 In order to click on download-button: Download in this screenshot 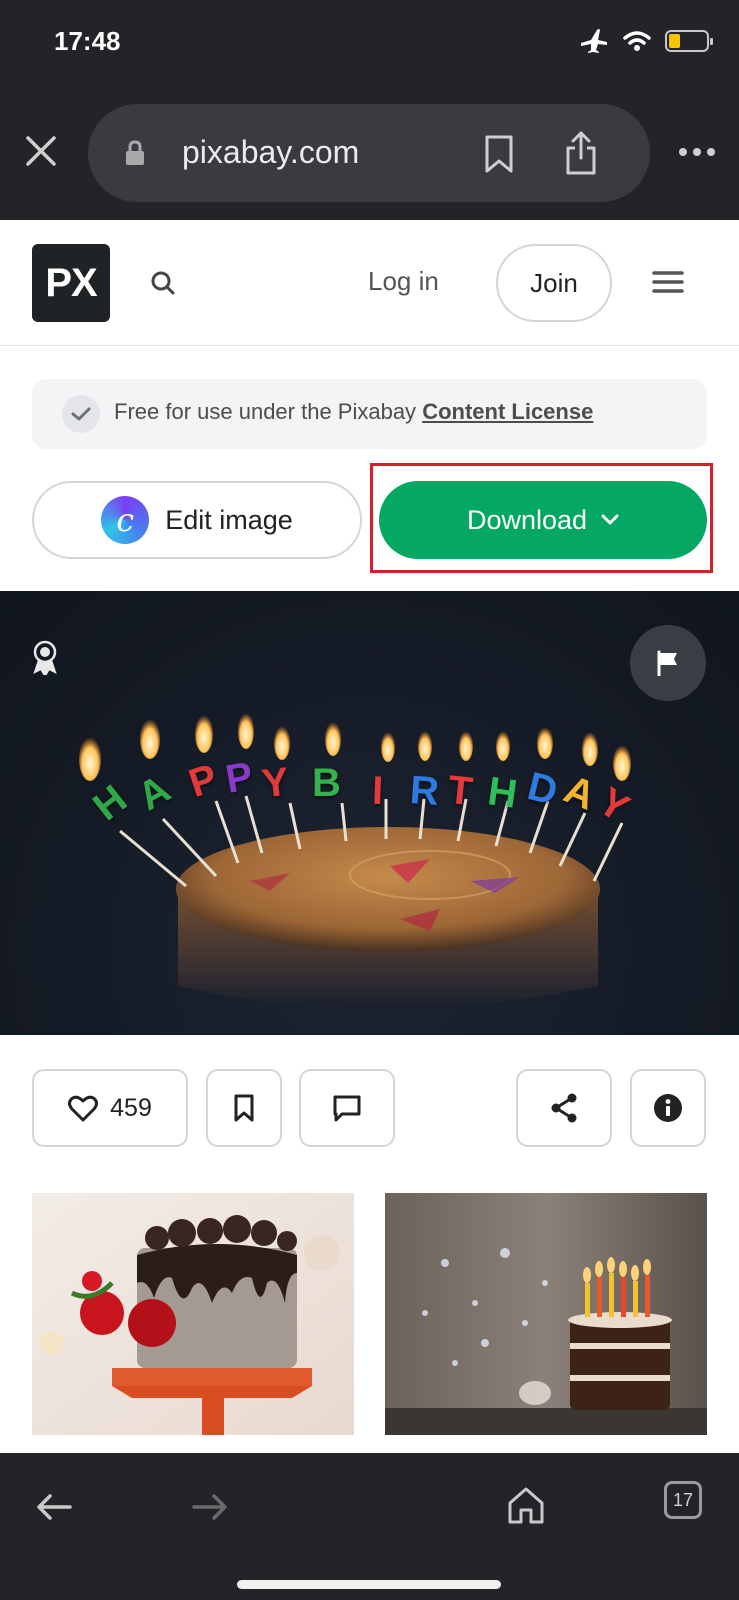, I will do `click(543, 520)`.